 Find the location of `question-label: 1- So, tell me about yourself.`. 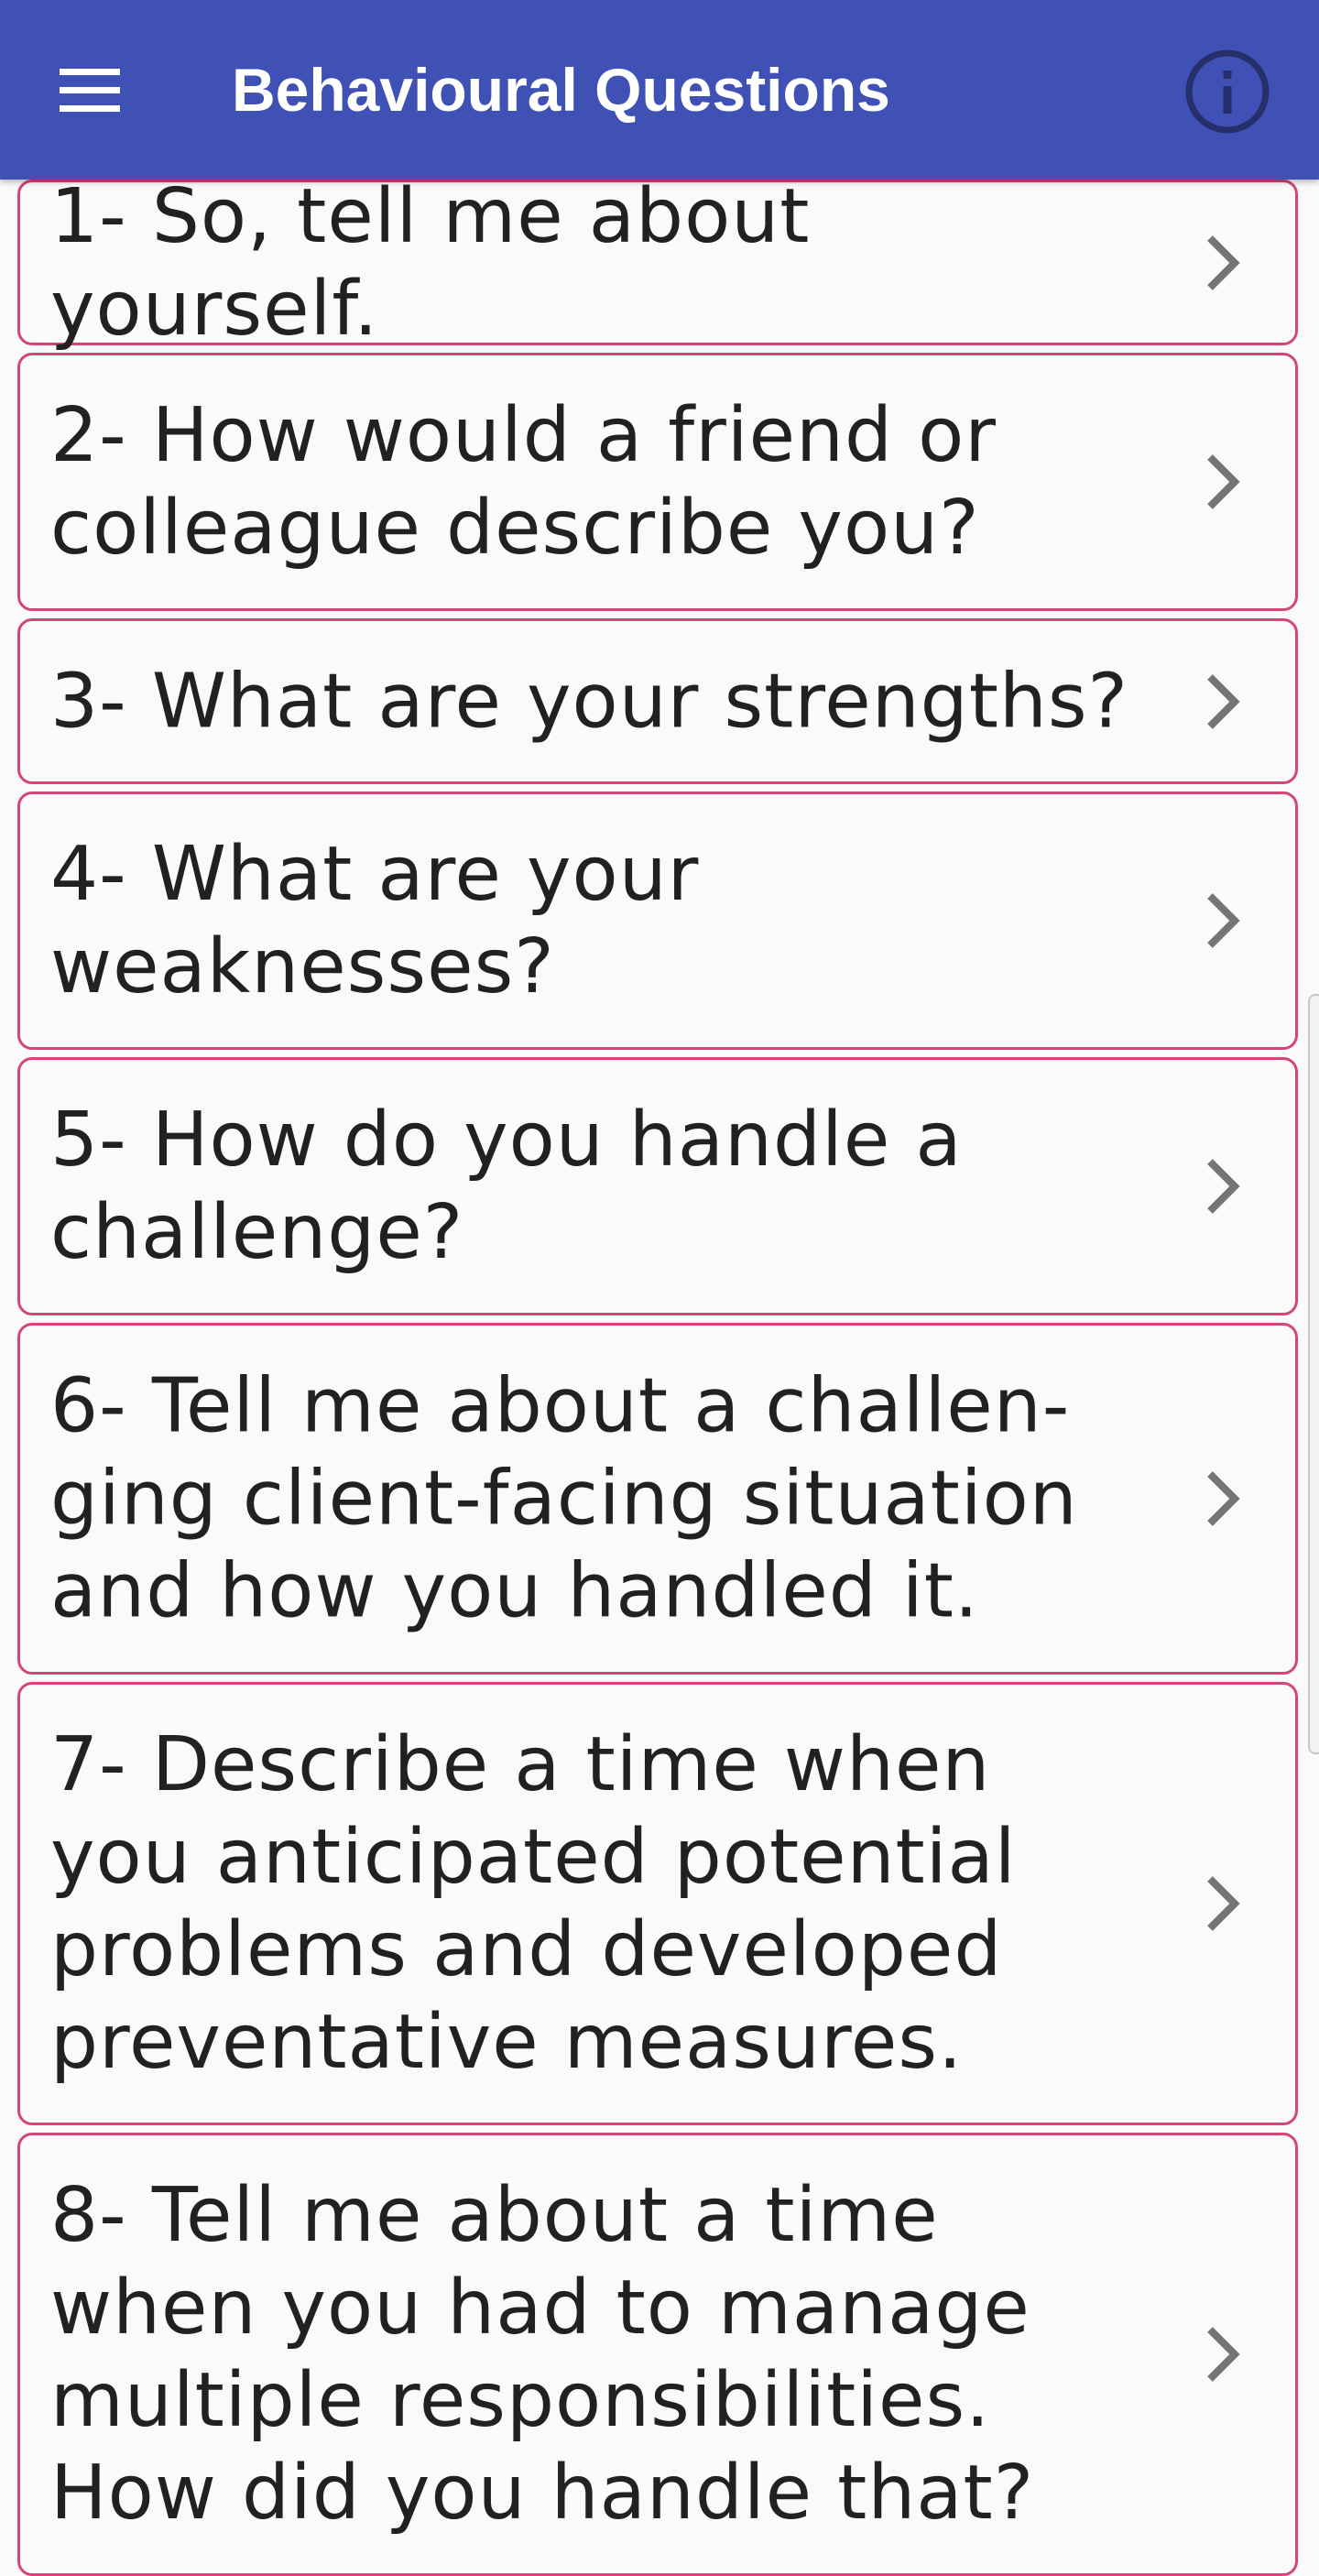

question-label: 1- So, tell me about yourself. is located at coordinates (430, 263).